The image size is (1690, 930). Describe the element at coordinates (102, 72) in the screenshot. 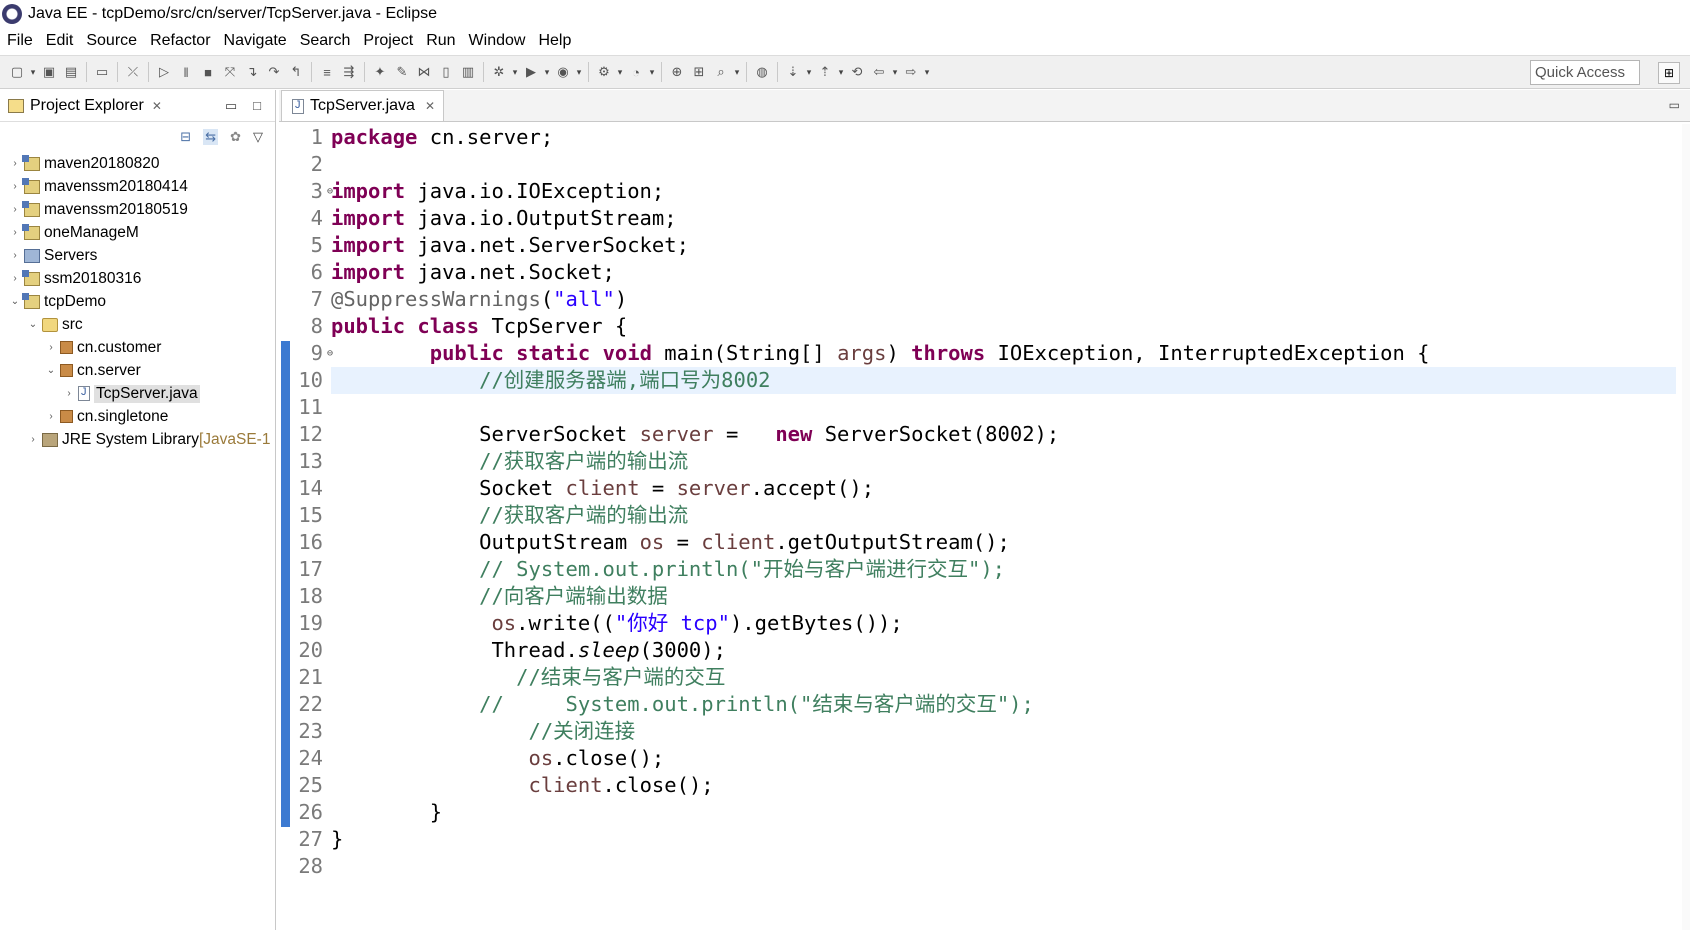

I see `terminal-icon: ▭` at that location.